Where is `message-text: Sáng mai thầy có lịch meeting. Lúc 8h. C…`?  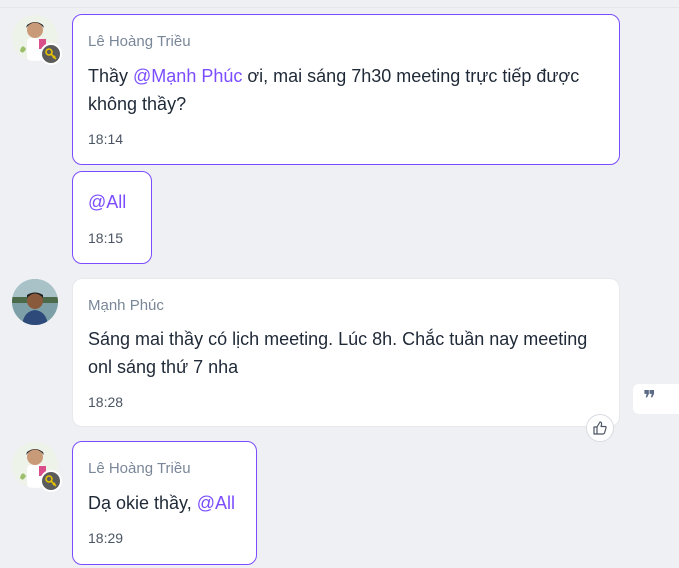
message-text: Sáng mai thầy có lịch meeting. Lúc 8h. C… is located at coordinates (337, 353).